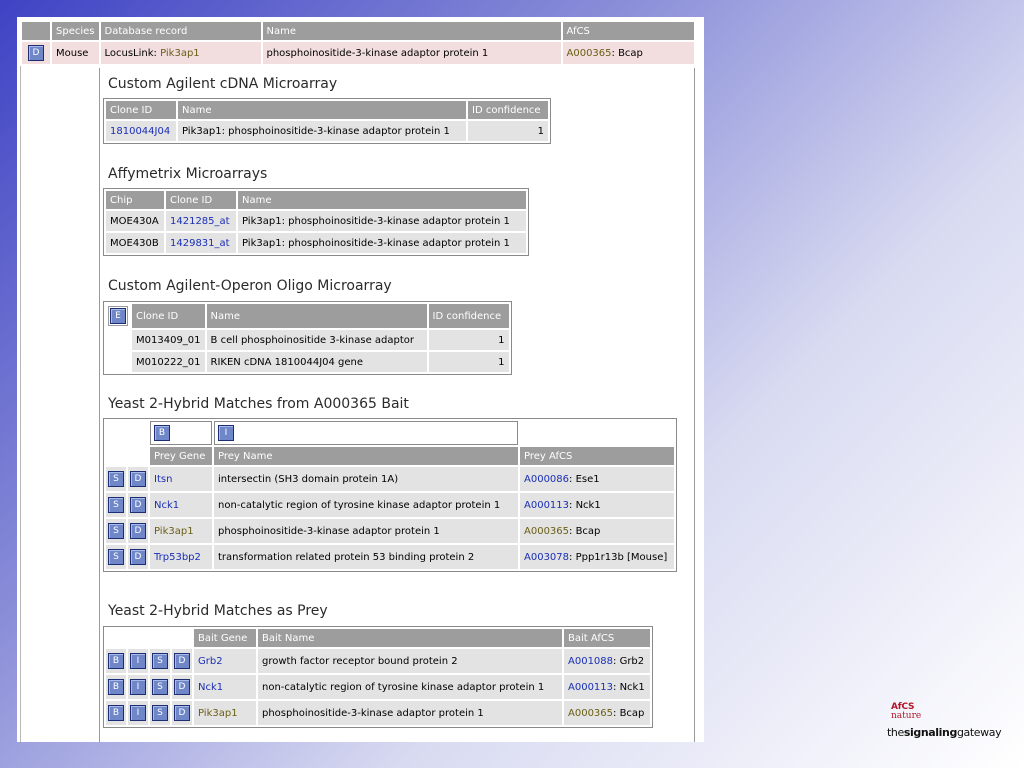 Image resolution: width=1024 pixels, height=768 pixels. Describe the element at coordinates (585, 505) in the screenshot. I see `prey-afcs-suffix: : Nck1` at that location.